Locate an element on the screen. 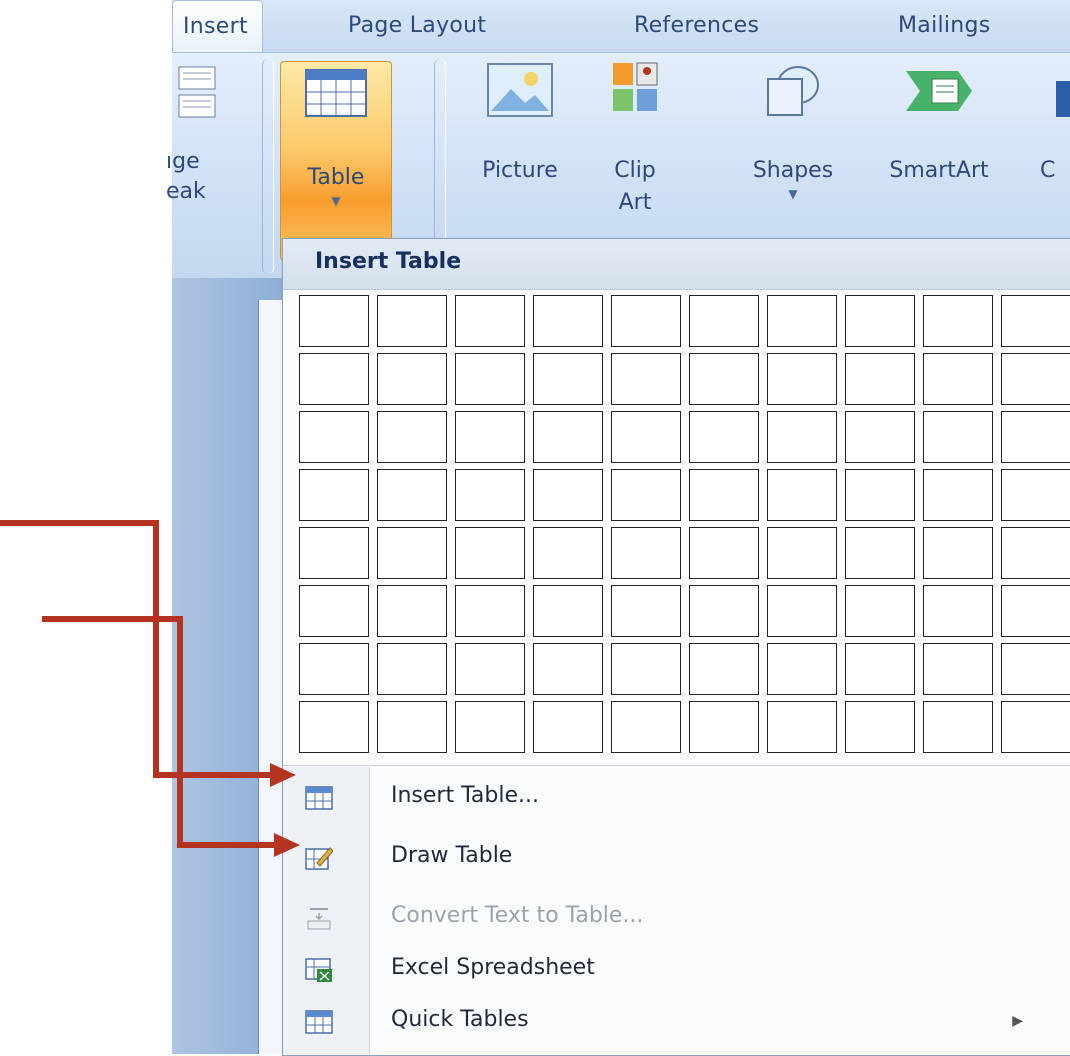 This screenshot has height=1056, width=1070. page-break-button: ıge eak is located at coordinates (197, 161).